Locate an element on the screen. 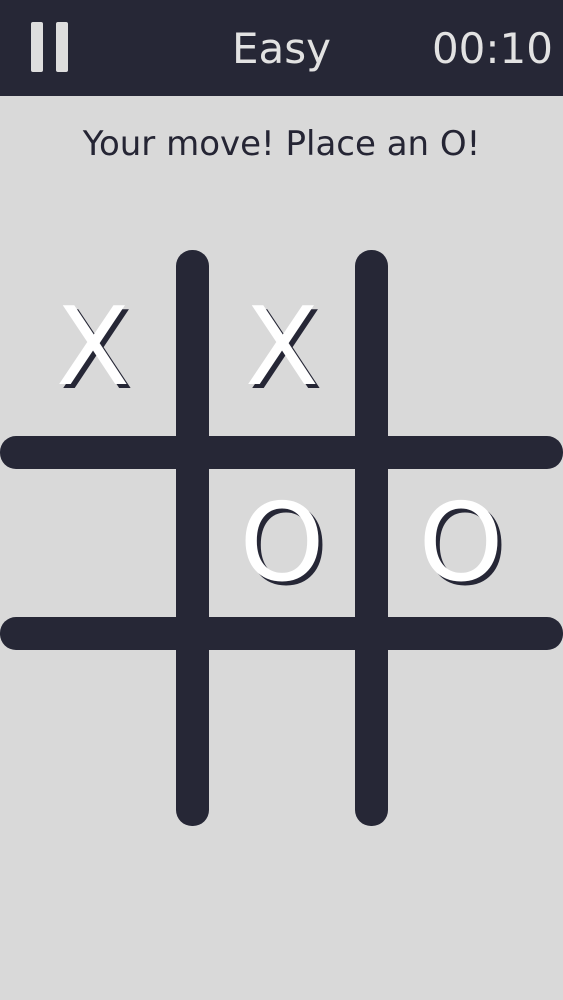 The image size is (563, 1000). board-cell-6: O is located at coordinates (461, 544).